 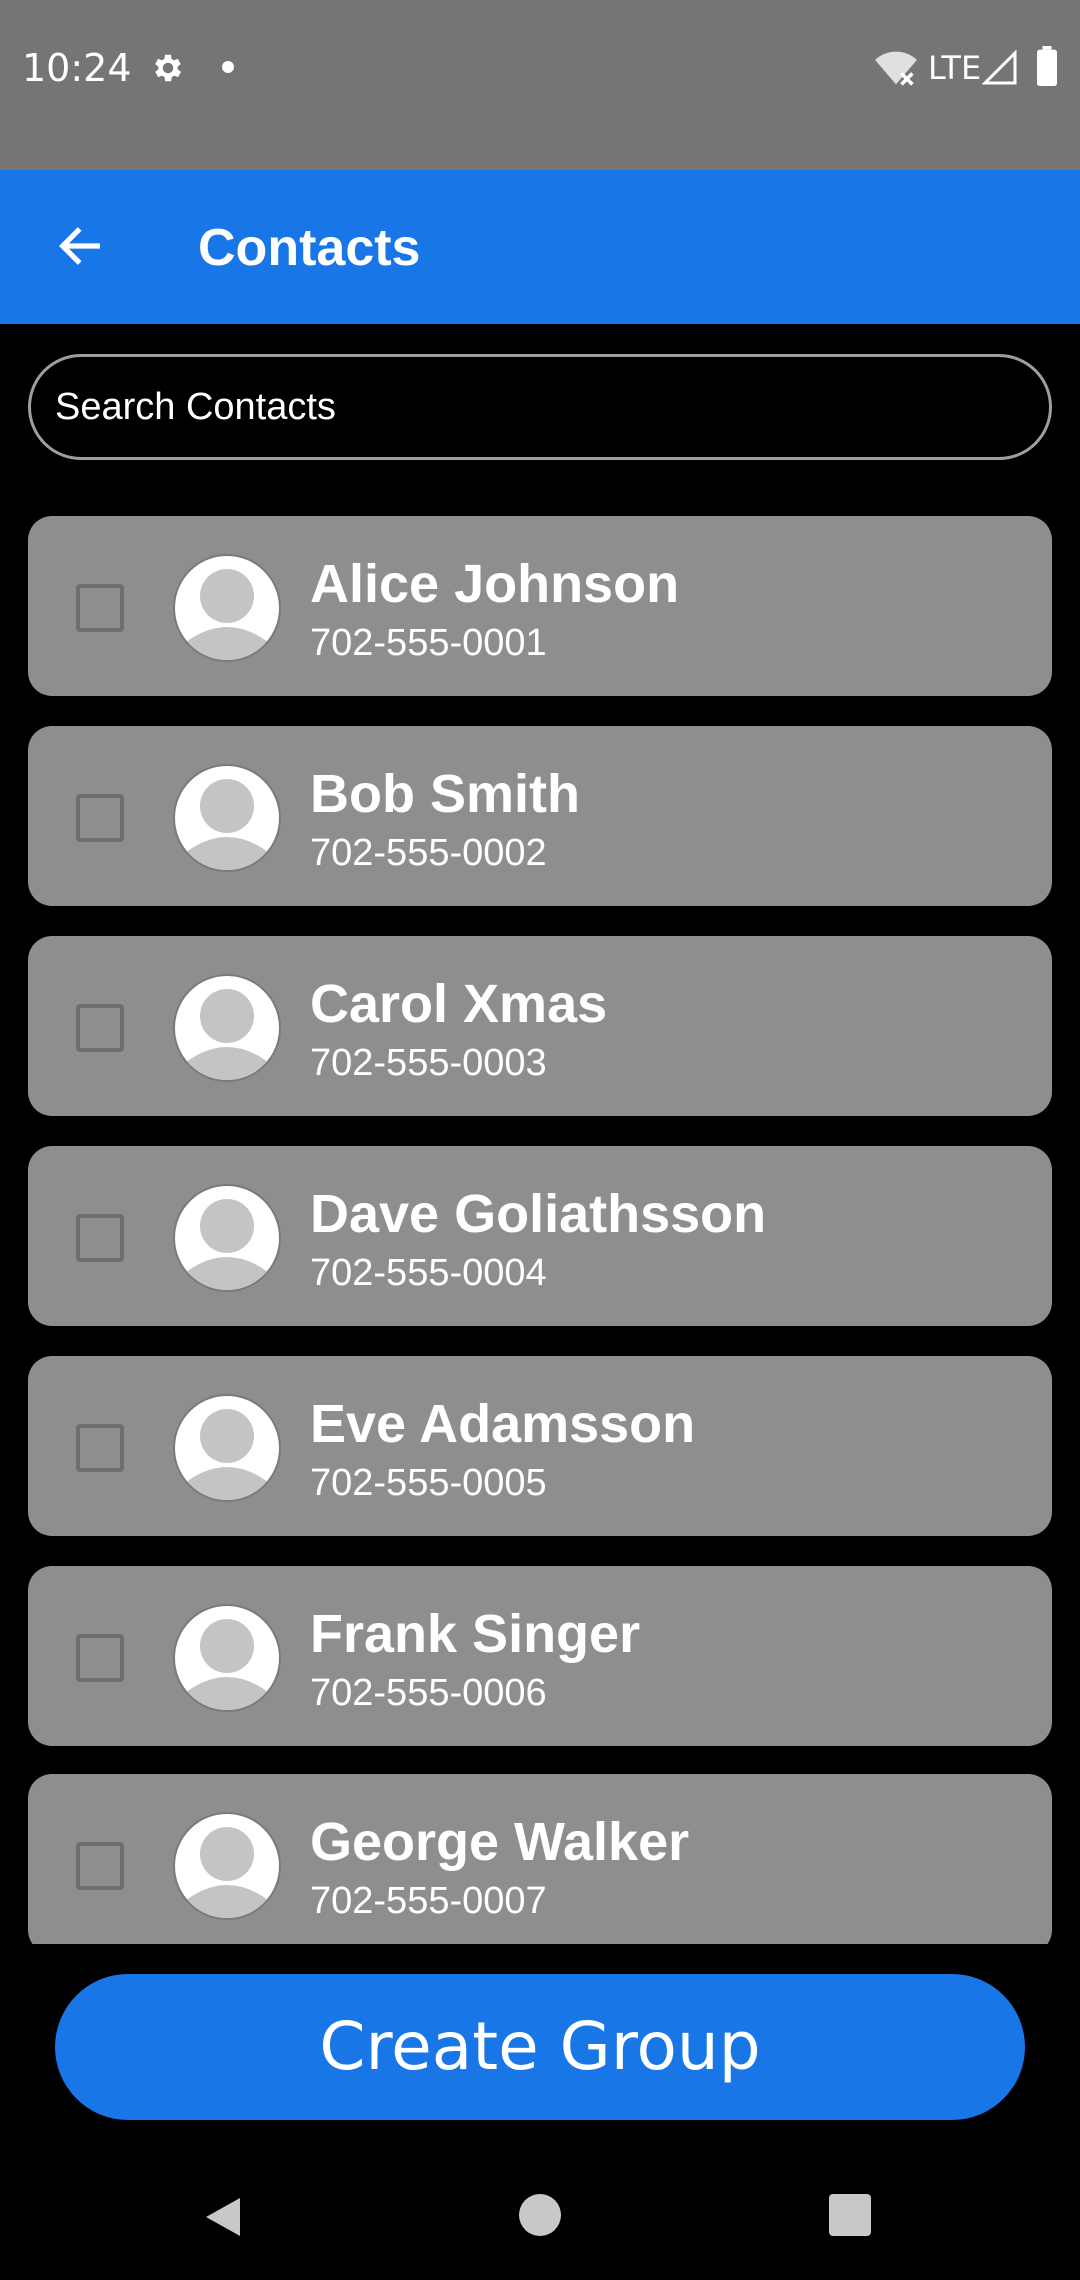 What do you see at coordinates (538, 1214) in the screenshot?
I see `contact-name: Dave Goliathsson` at bounding box center [538, 1214].